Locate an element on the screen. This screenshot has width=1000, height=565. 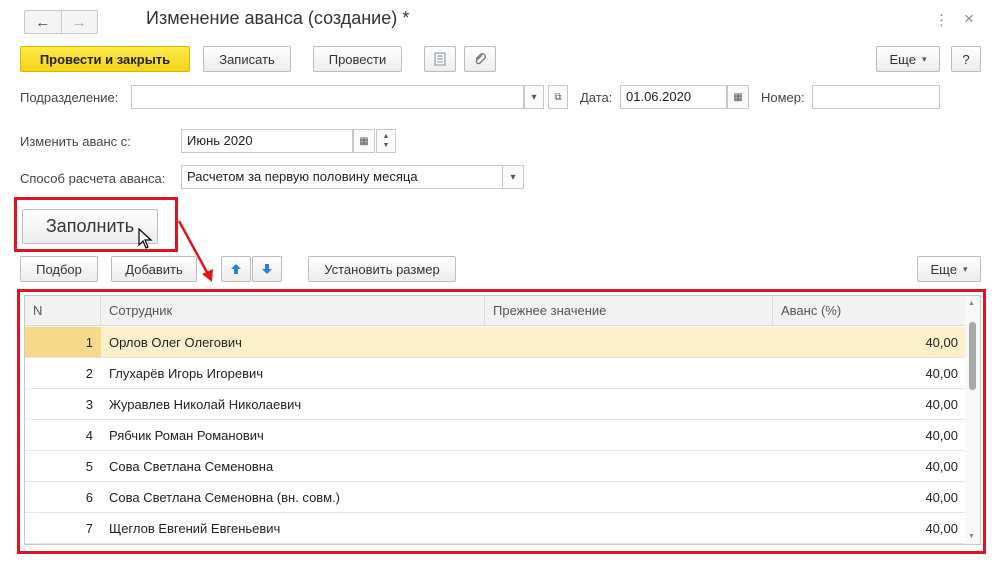
table-more-button: Еще ▾ is located at coordinates (949, 269).